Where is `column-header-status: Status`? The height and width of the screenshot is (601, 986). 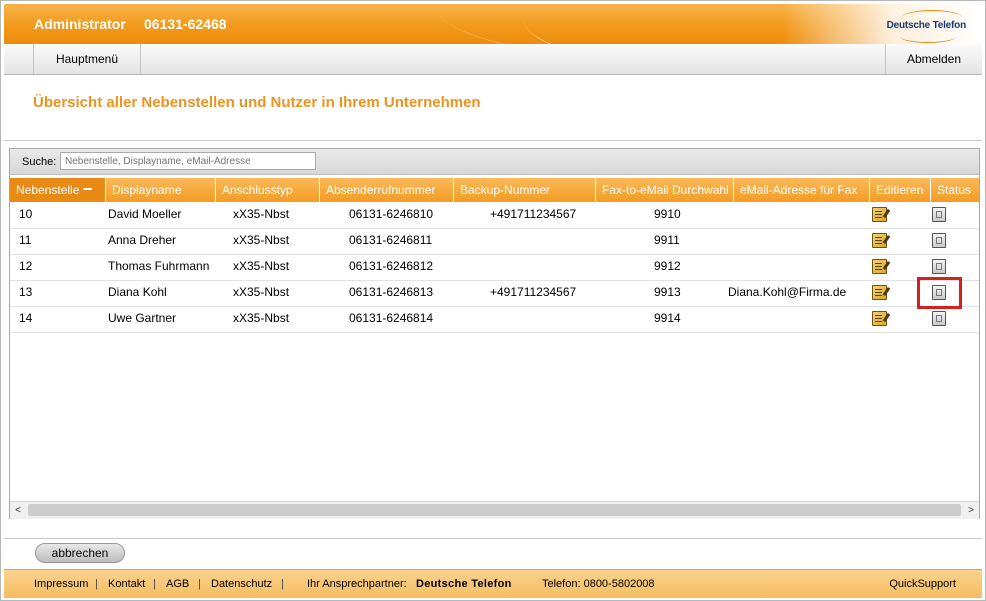 column-header-status: Status is located at coordinates (955, 190).